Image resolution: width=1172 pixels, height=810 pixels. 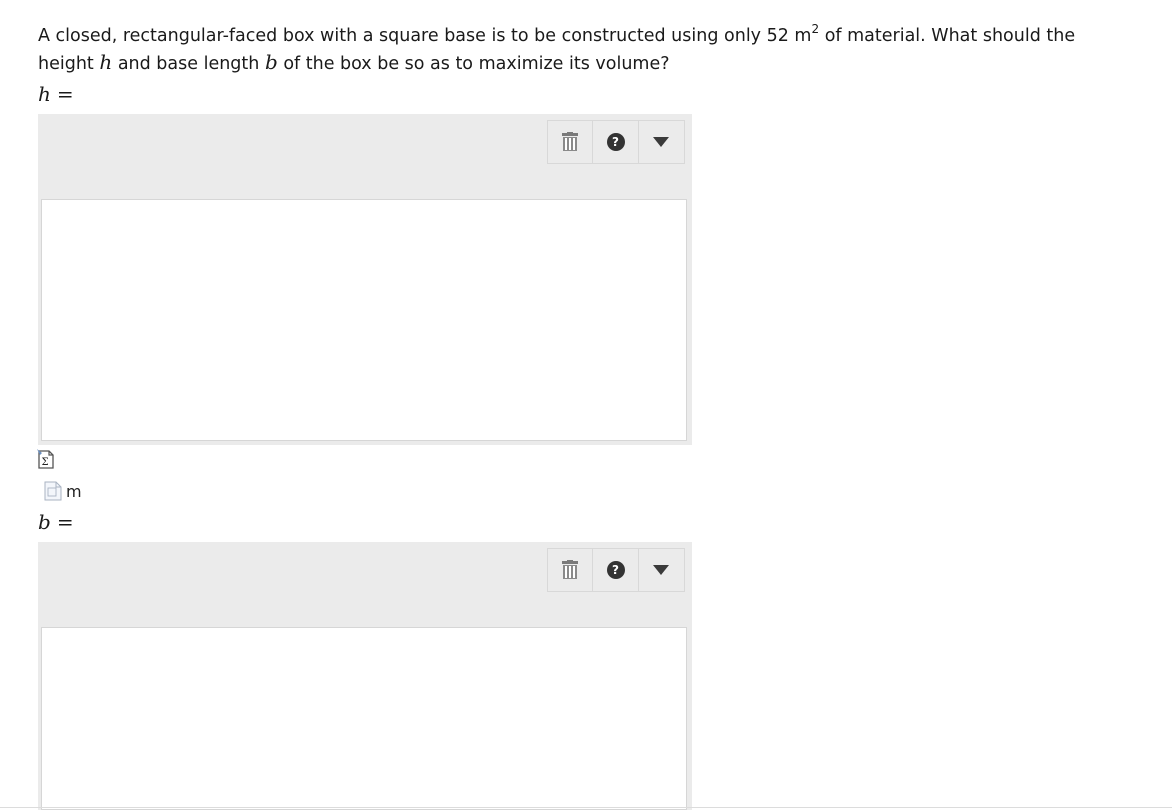 I want to click on b-help-button: ?, so click(x=616, y=570).